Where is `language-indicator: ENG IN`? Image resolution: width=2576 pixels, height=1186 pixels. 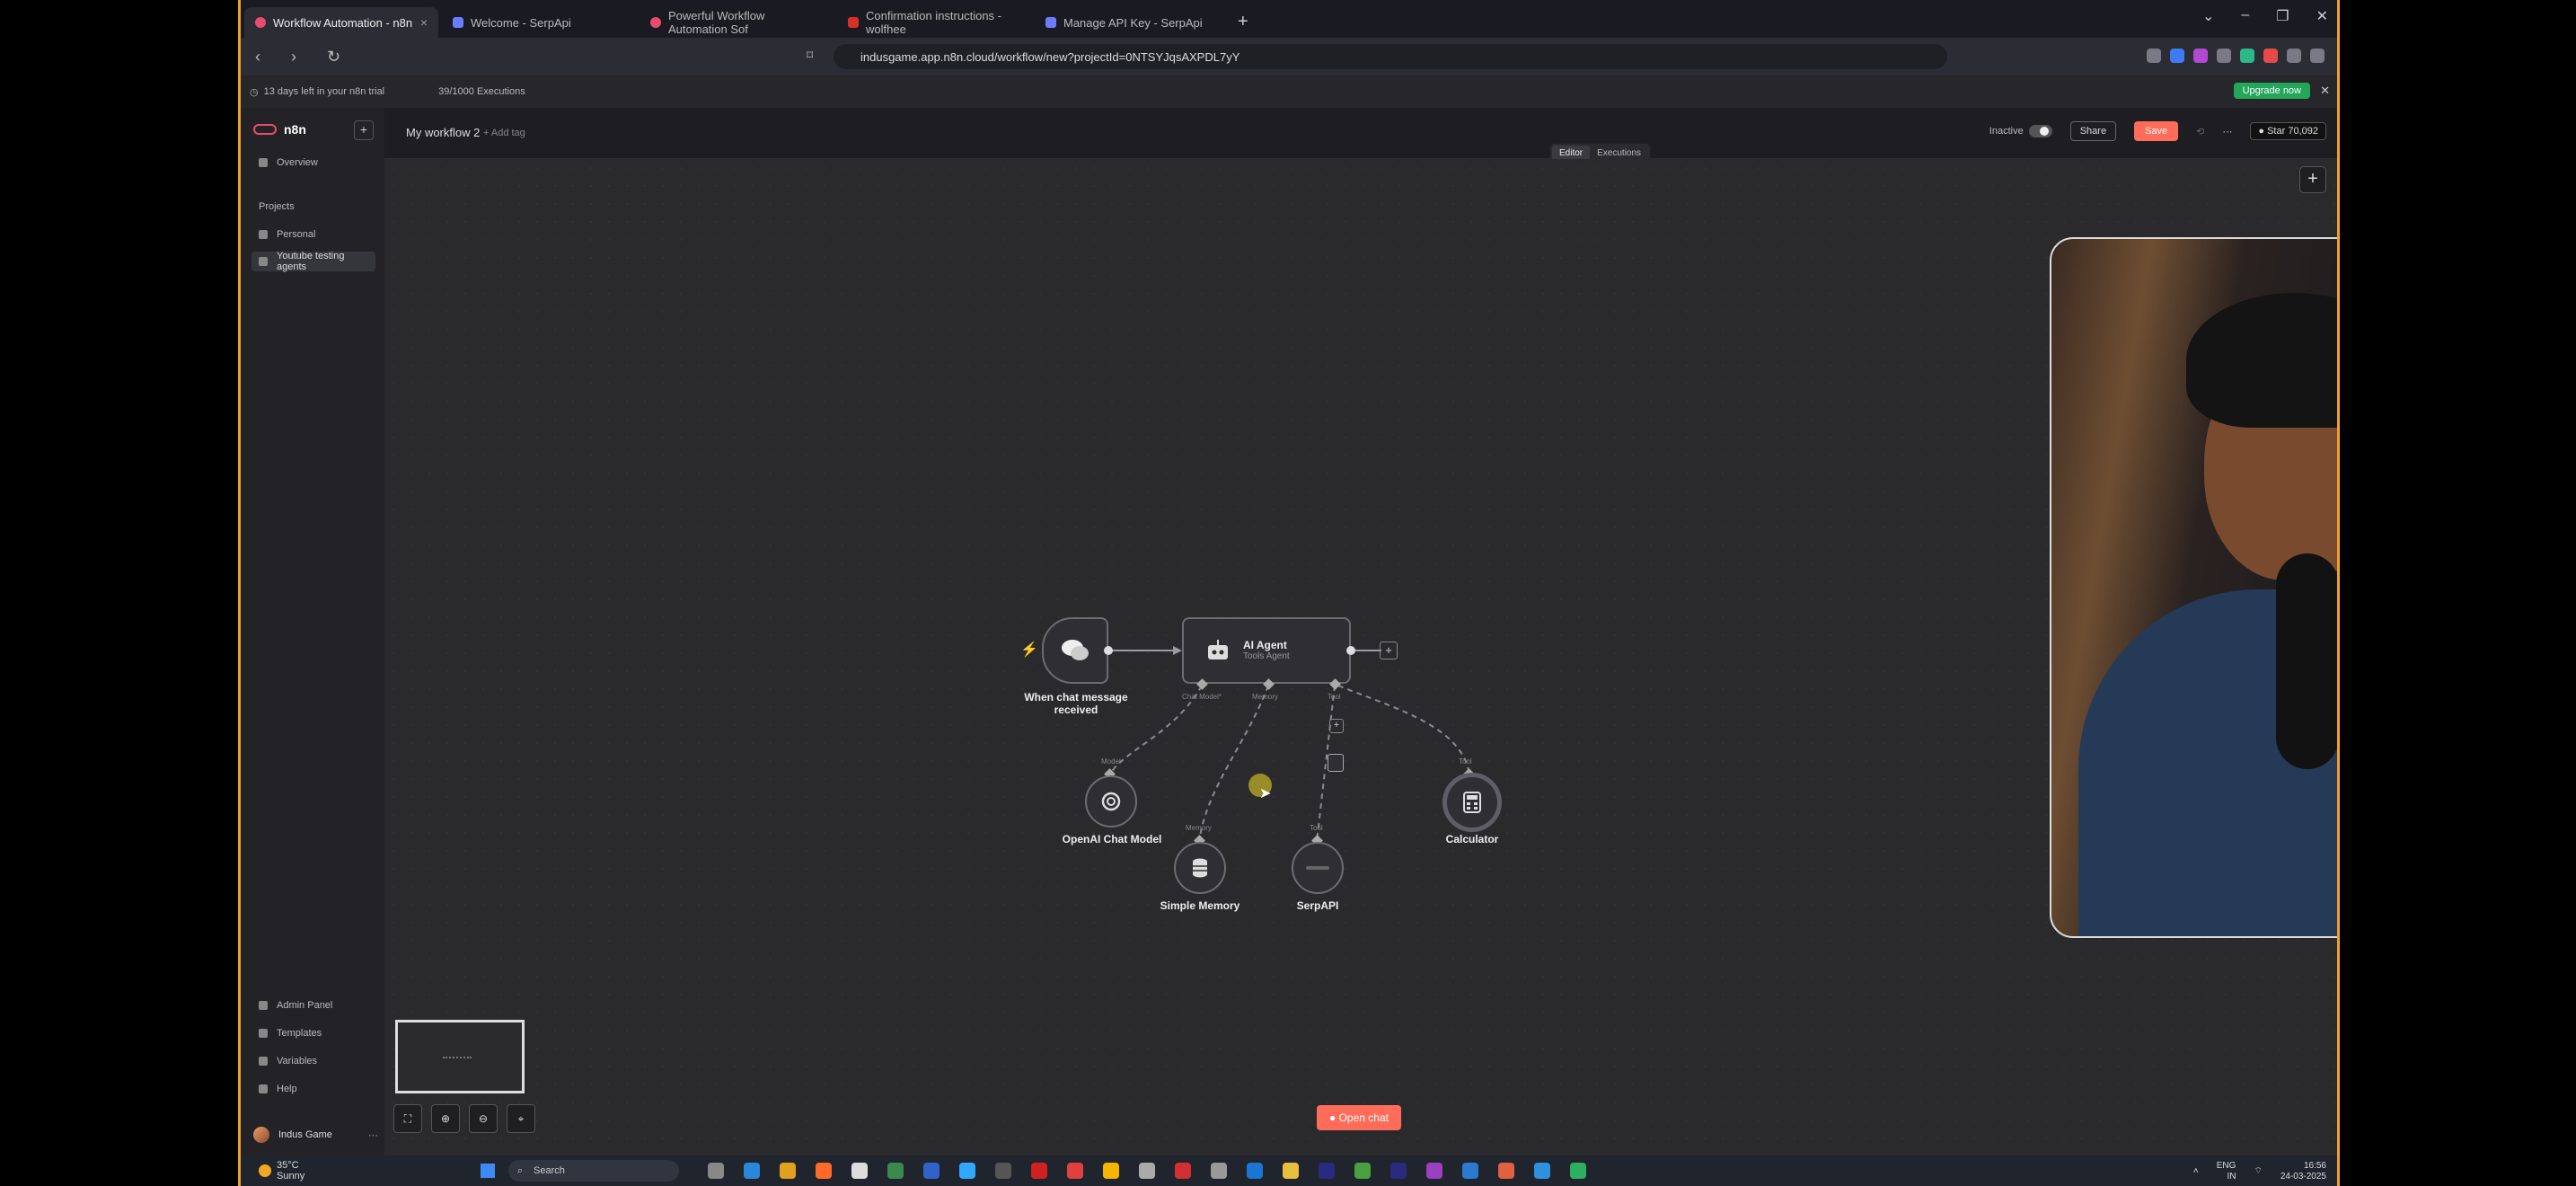
language-indicator: ENG IN is located at coordinates (2226, 1171).